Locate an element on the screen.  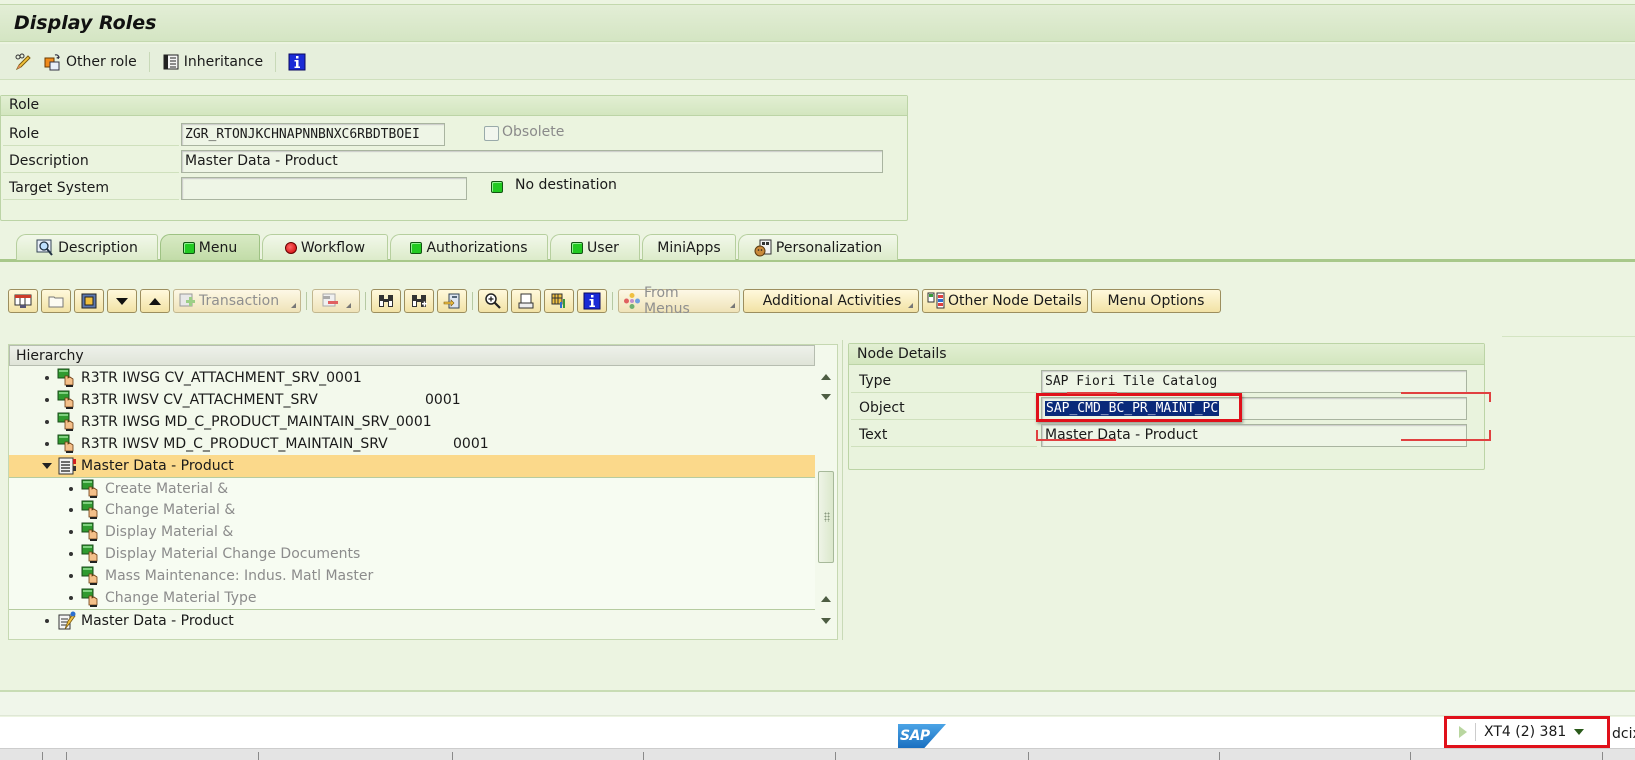
expand-toggle-icon is located at coordinates (47, 466).